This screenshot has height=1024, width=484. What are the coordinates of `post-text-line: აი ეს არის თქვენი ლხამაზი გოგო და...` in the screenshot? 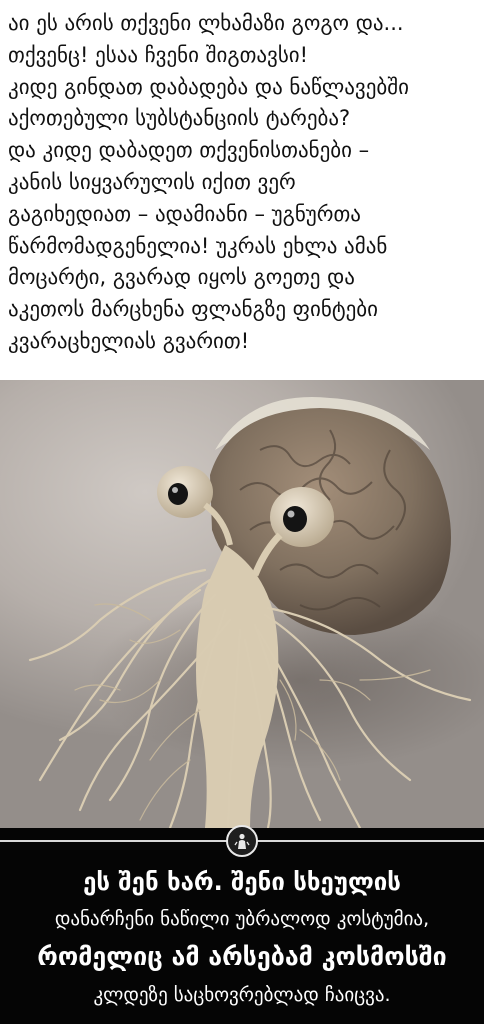 It's located at (206, 23).